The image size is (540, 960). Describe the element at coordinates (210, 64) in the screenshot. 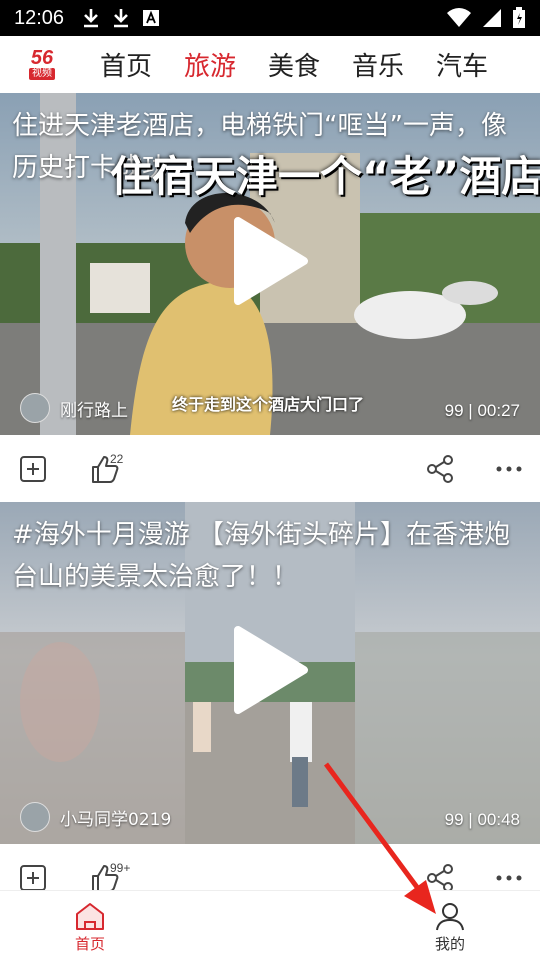

I see `tab-travel: 旅游` at that location.